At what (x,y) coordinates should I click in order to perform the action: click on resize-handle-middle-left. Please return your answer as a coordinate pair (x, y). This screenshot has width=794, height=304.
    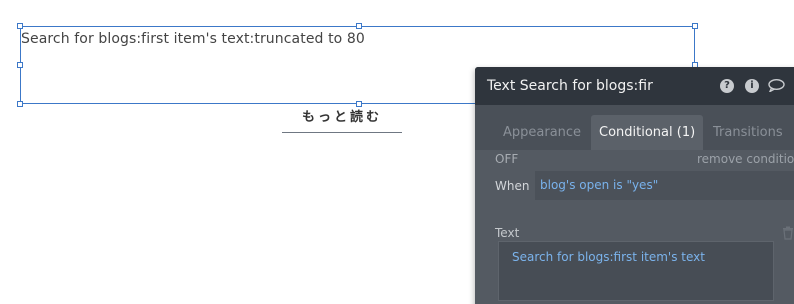
    Looking at the image, I should click on (20, 65).